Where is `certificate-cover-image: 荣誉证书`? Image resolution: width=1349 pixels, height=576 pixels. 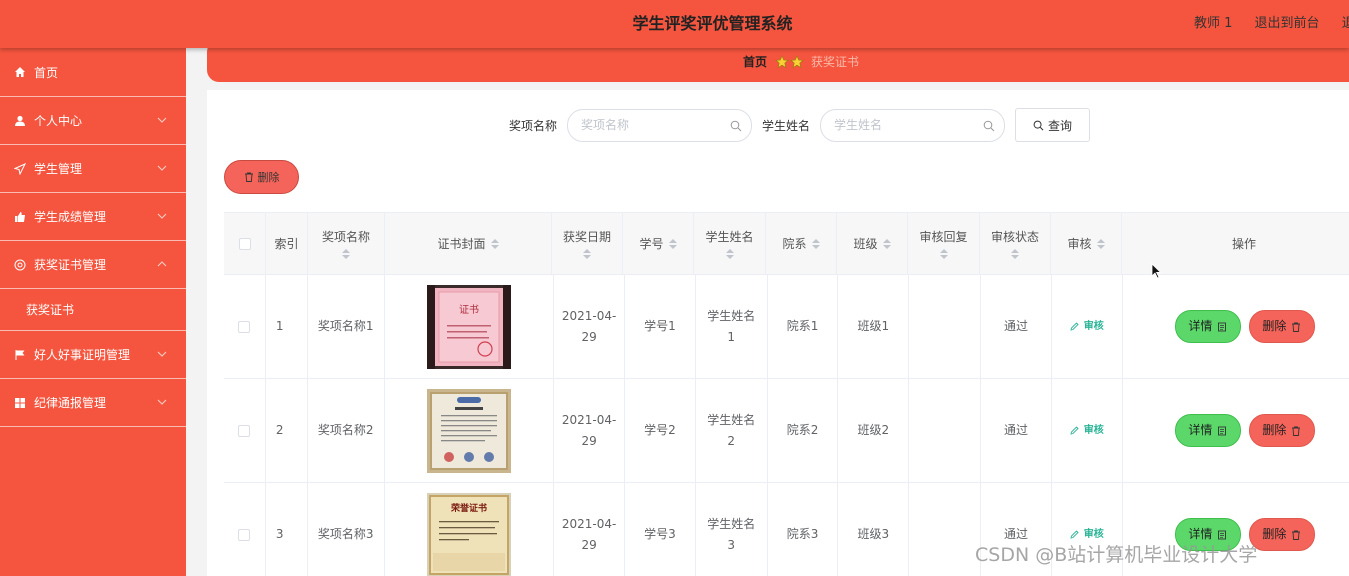 certificate-cover-image: 荣誉证书 is located at coordinates (468, 534).